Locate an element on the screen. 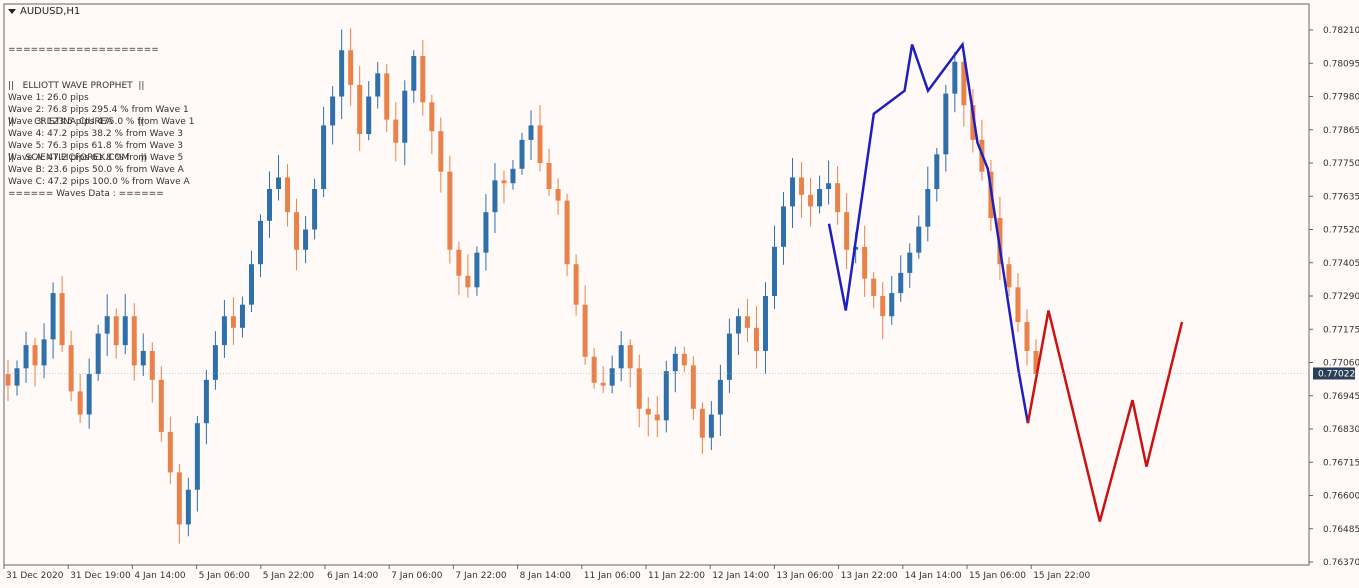 This screenshot has width=1359, height=588. wave-item: Wave C: 47.2 pips 100.0 % from Wave A is located at coordinates (99, 182).